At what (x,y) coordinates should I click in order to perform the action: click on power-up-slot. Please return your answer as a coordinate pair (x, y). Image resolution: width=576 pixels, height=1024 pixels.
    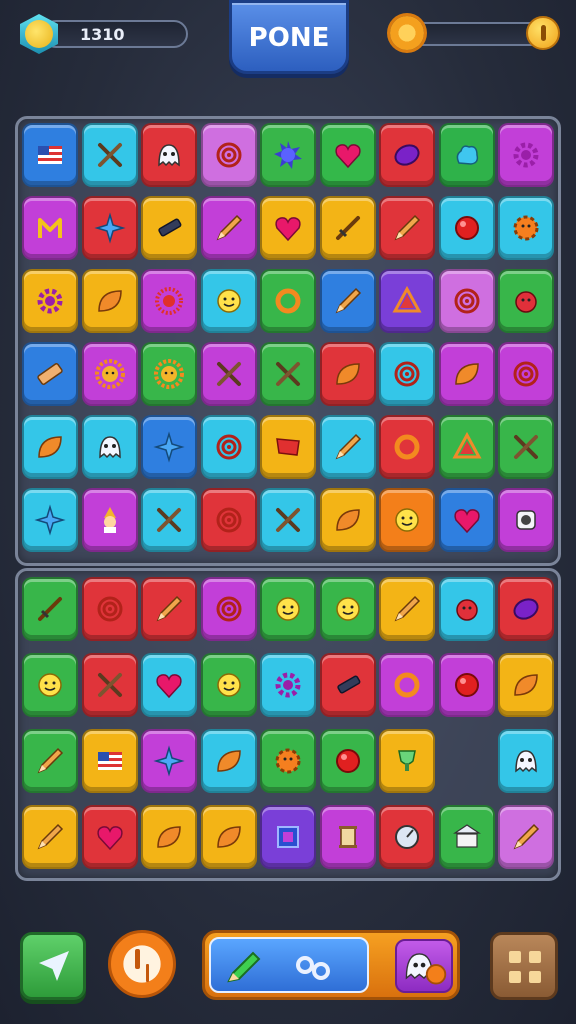
    Looking at the image, I should click on (289, 965).